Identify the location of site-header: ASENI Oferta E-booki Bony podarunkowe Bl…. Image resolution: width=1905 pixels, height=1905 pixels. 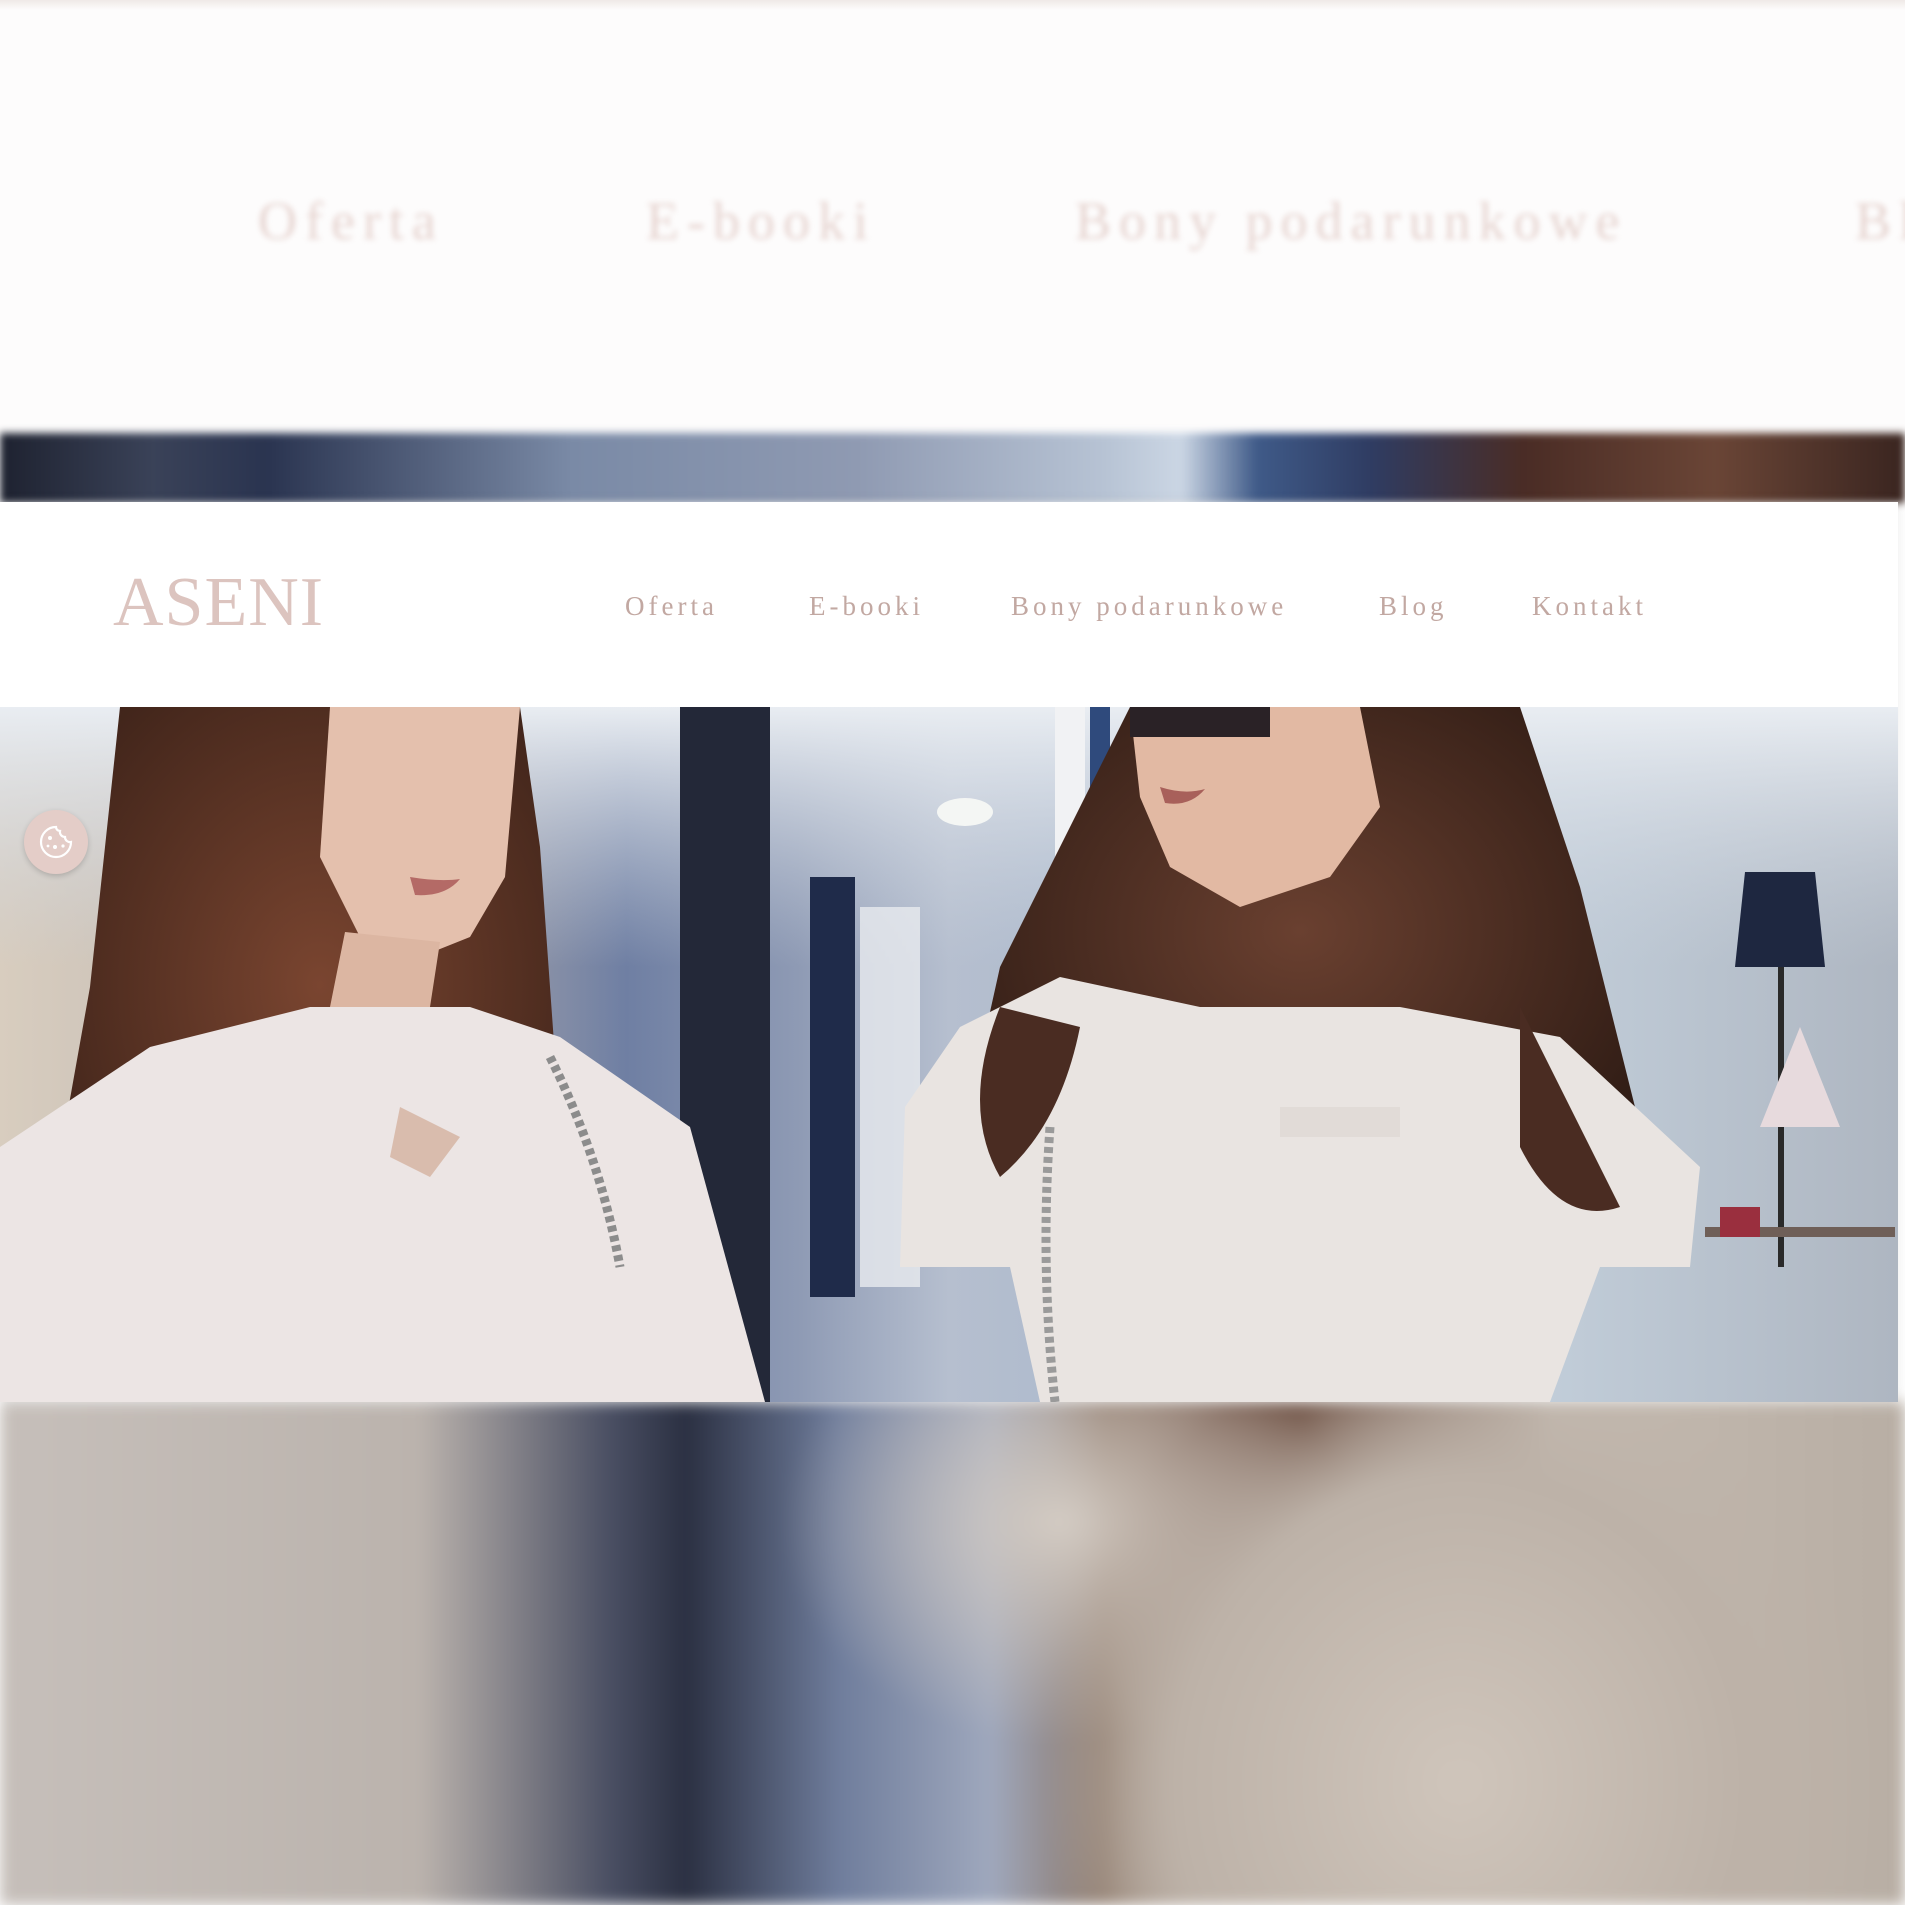
(949, 604).